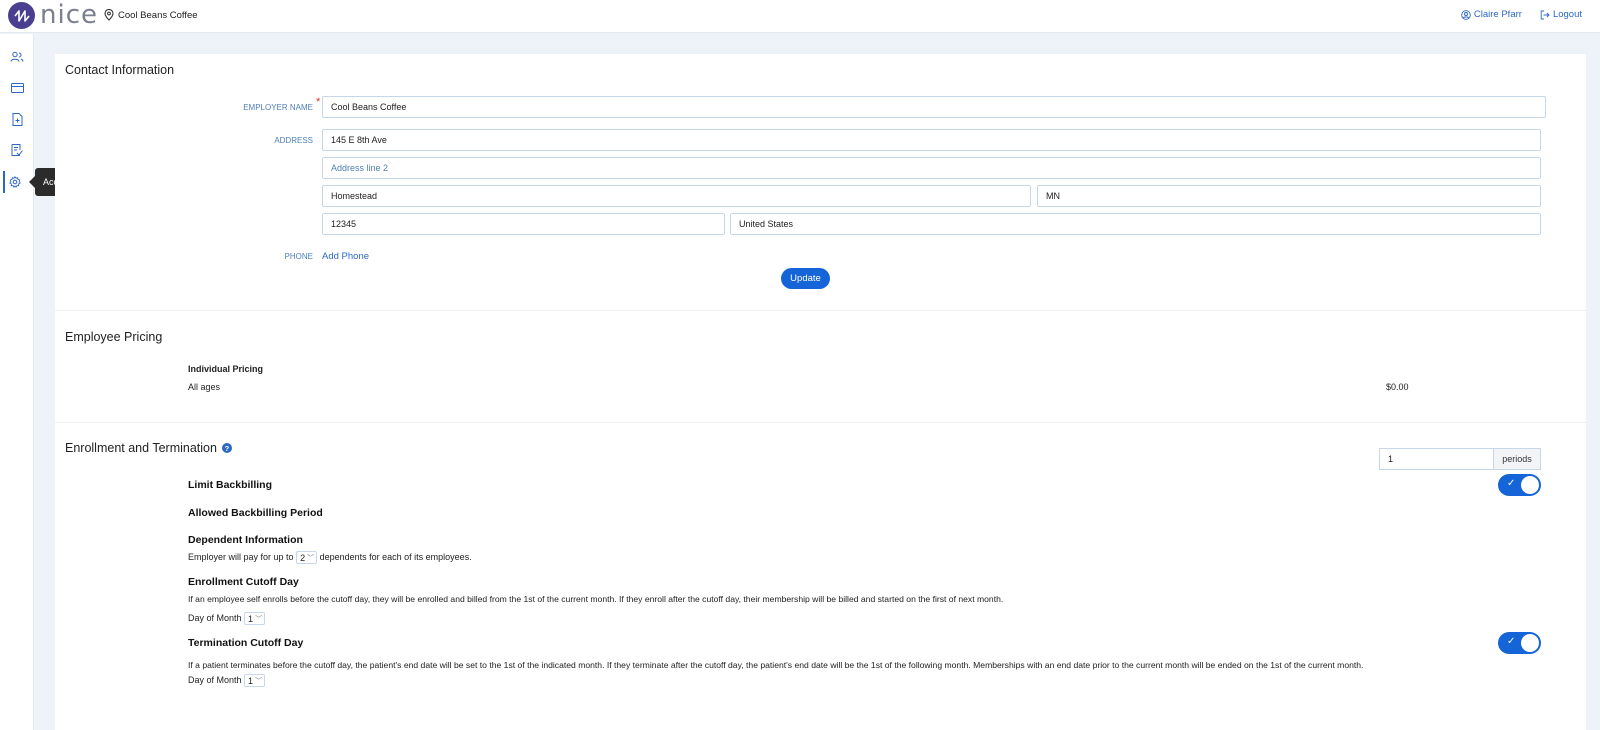  I want to click on city-input: Homestead, so click(676, 196).